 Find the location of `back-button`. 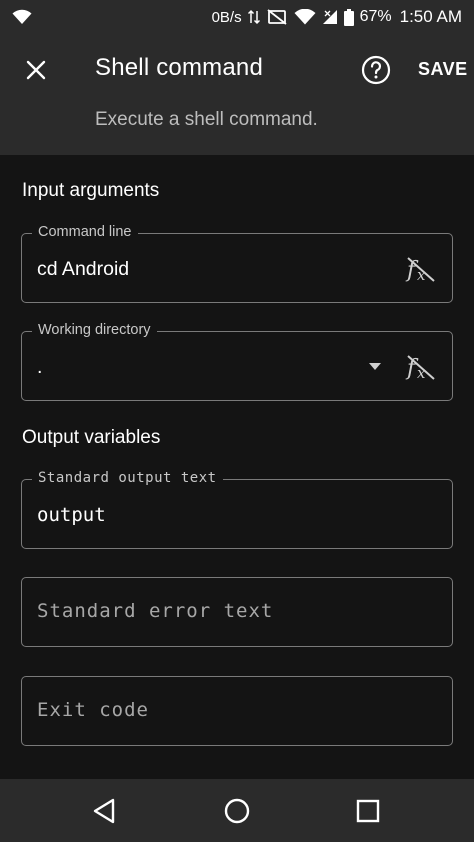

back-button is located at coordinates (105, 811).